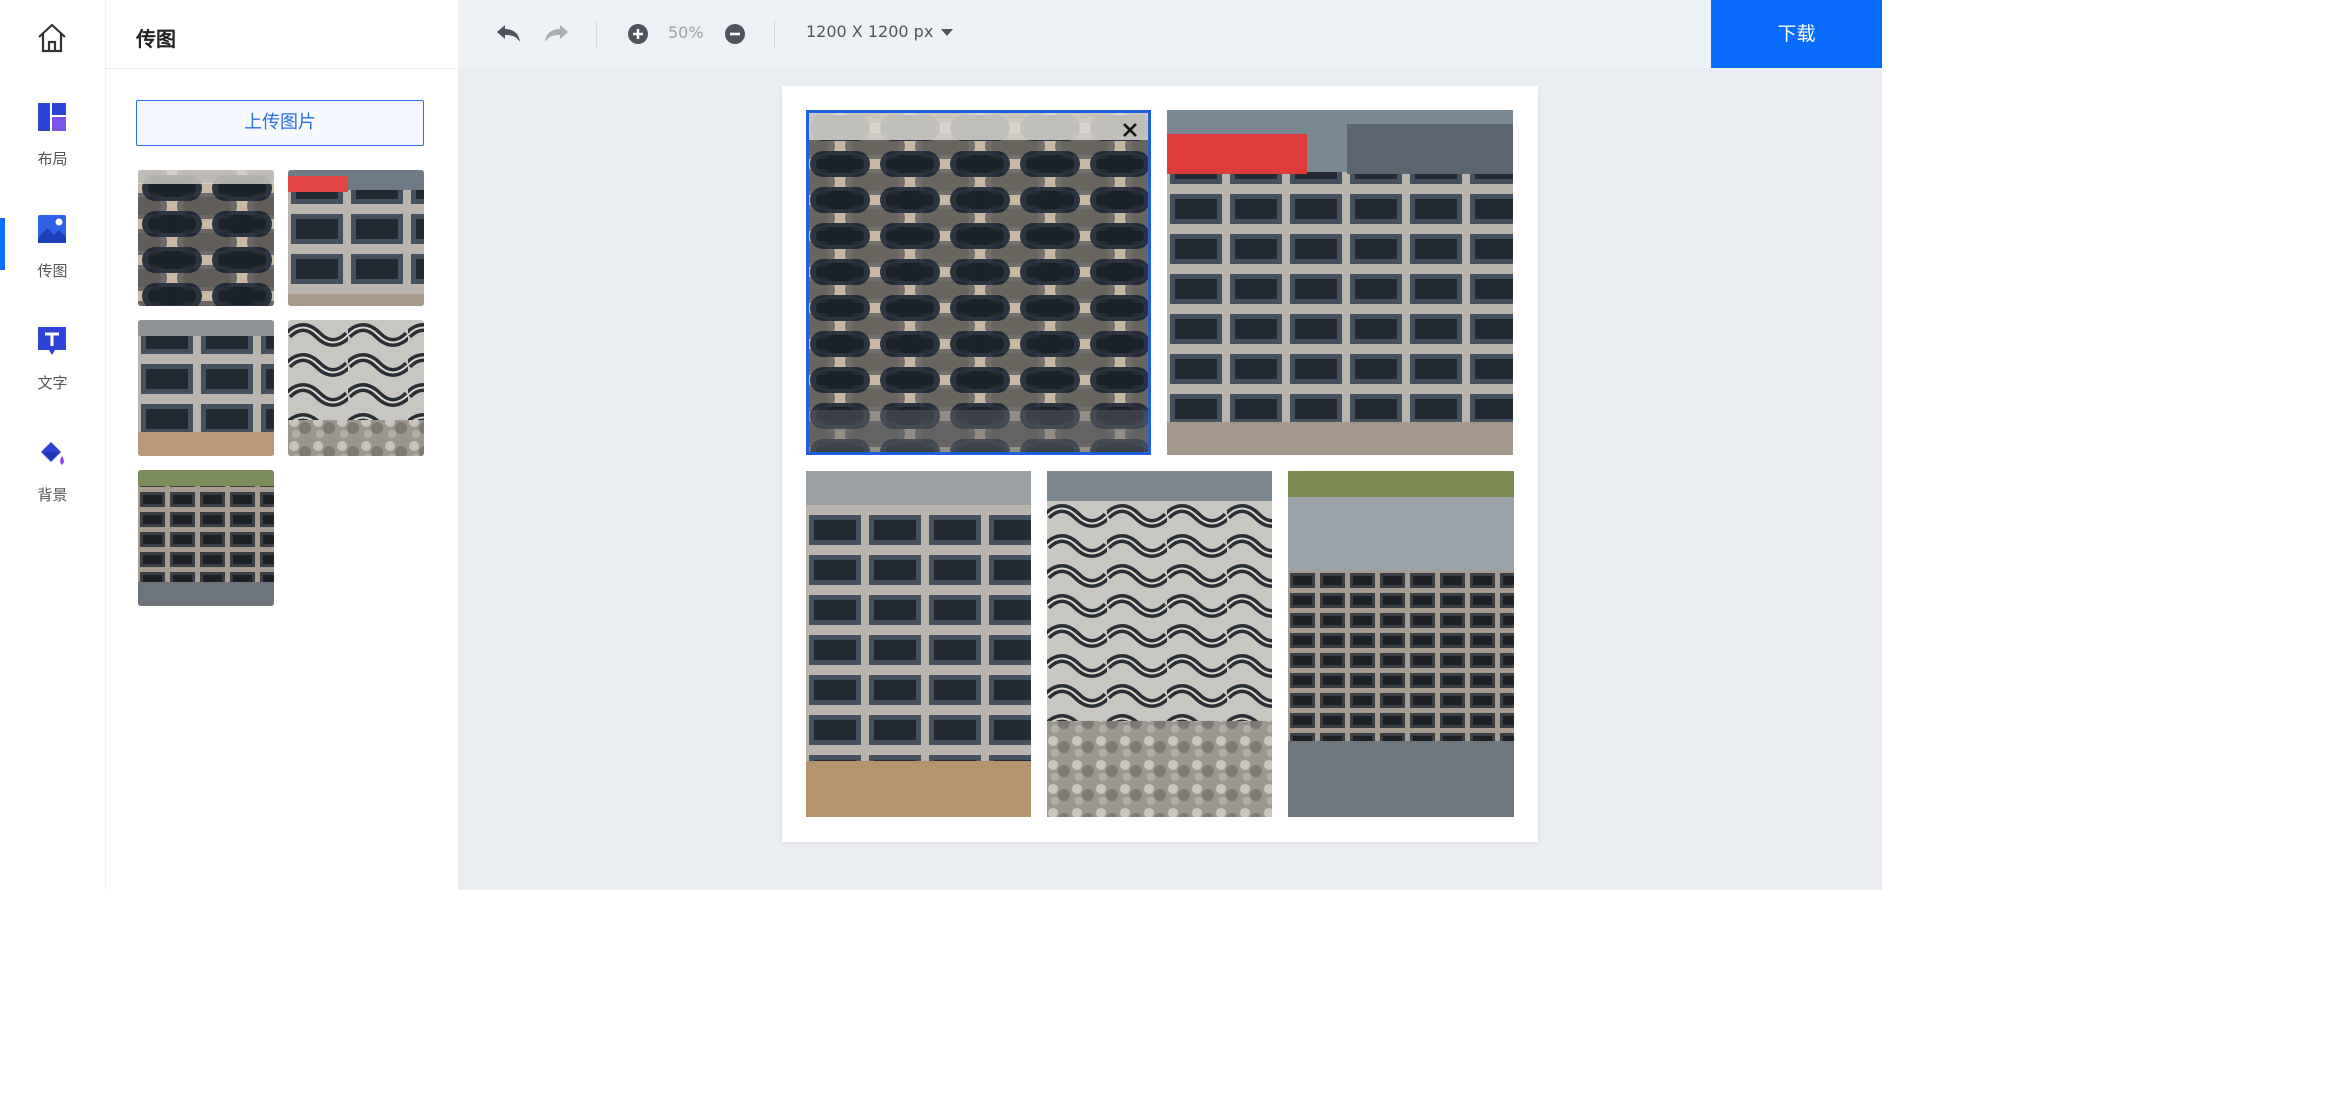  Describe the element at coordinates (280, 123) in the screenshot. I see `upload-image-button: 上传图片` at that location.